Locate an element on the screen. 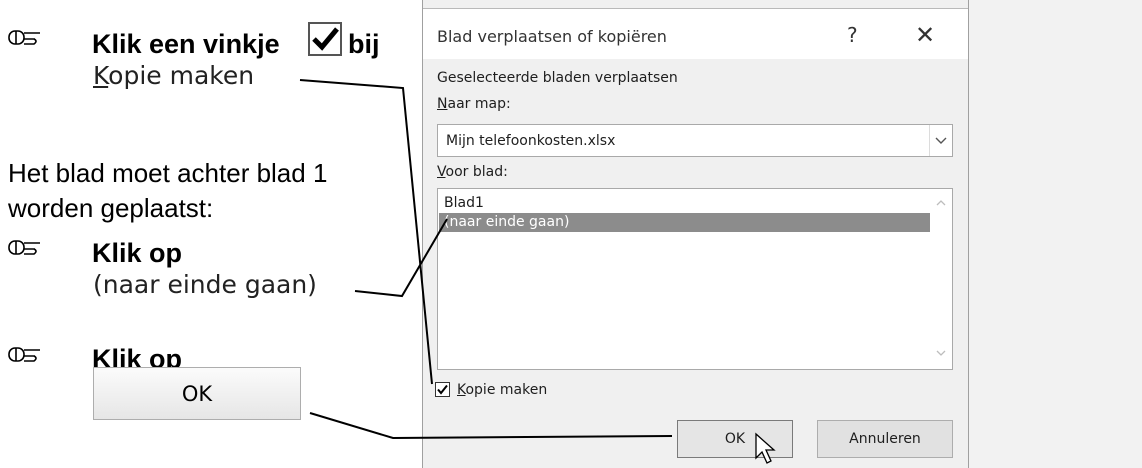 The image size is (1142, 468). info-line-2: worden geplaatst: is located at coordinates (111, 208).